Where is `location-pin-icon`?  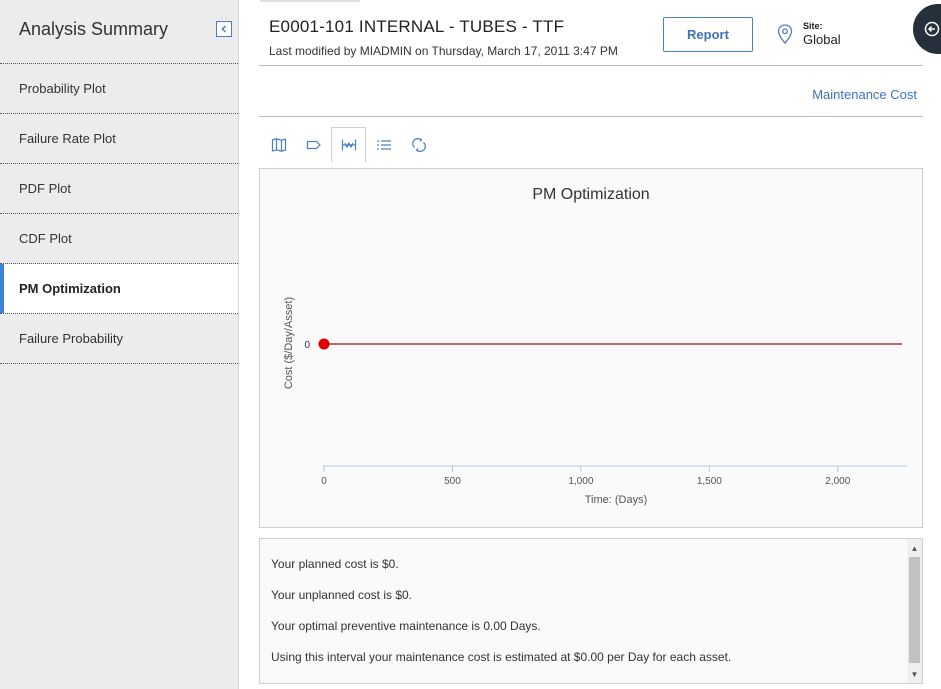 location-pin-icon is located at coordinates (785, 34).